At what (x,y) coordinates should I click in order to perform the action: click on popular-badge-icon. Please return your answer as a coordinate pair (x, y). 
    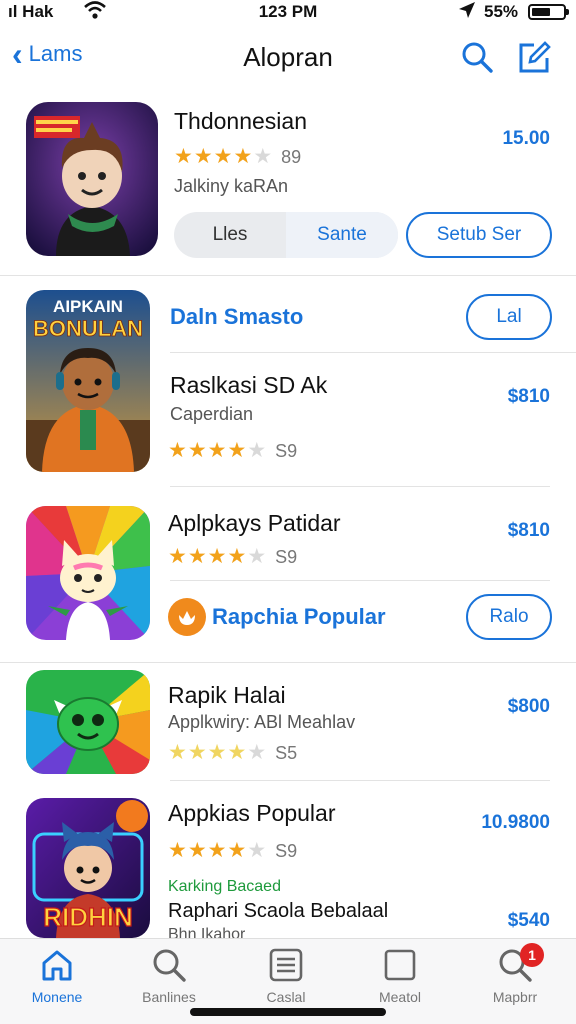
    Looking at the image, I should click on (187, 617).